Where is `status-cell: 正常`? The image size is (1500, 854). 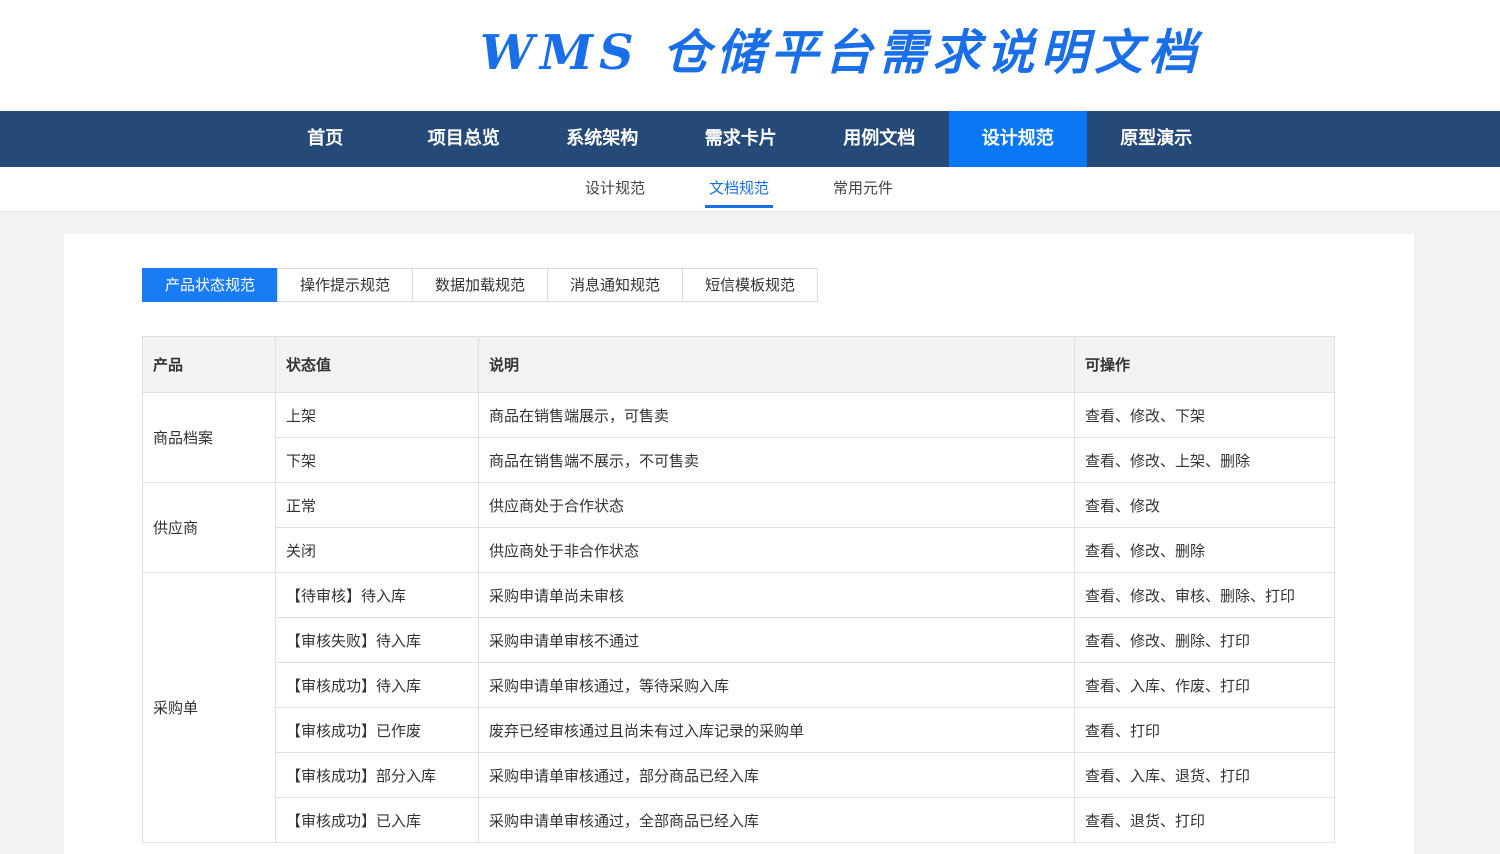
status-cell: 正常 is located at coordinates (377, 505).